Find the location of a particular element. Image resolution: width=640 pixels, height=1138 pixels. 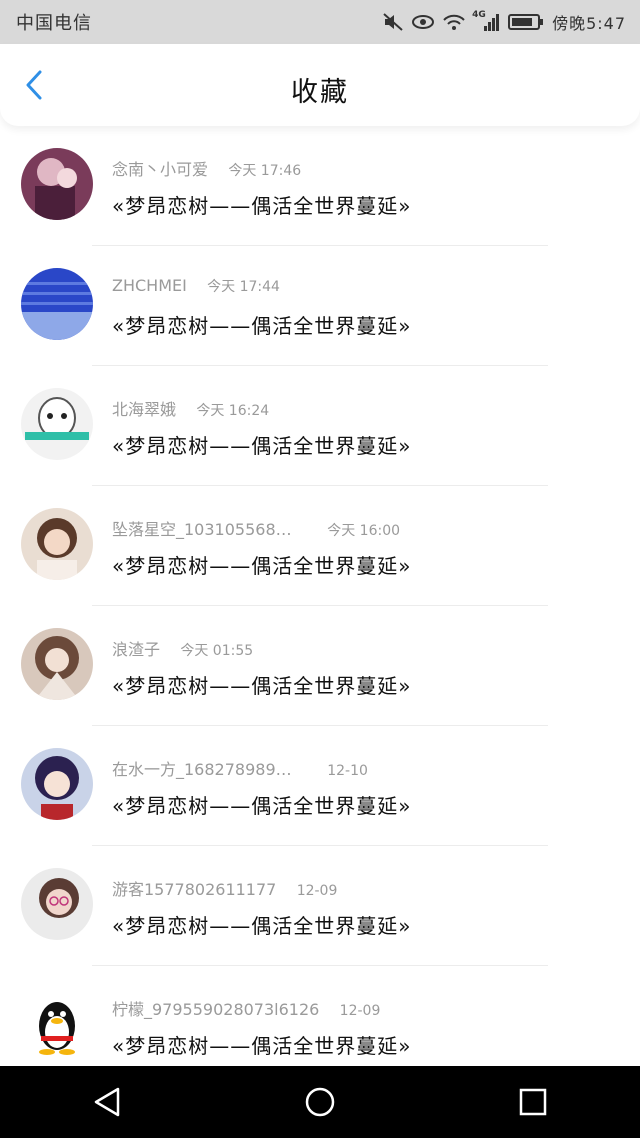

app-header: 收藏 is located at coordinates (320, 85).